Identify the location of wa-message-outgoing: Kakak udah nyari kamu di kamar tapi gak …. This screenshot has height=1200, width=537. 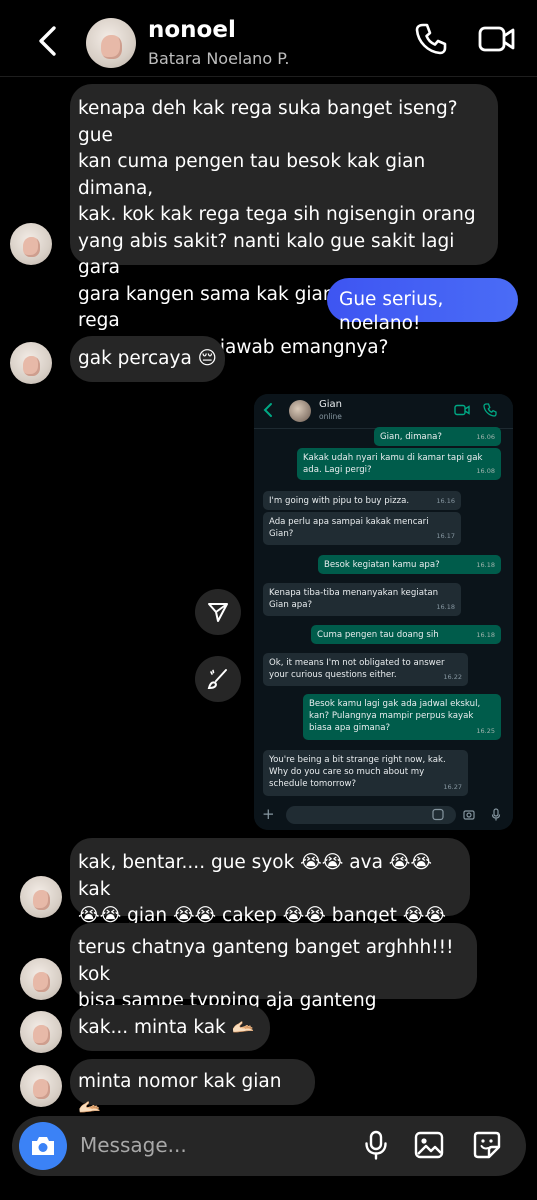
(399, 464).